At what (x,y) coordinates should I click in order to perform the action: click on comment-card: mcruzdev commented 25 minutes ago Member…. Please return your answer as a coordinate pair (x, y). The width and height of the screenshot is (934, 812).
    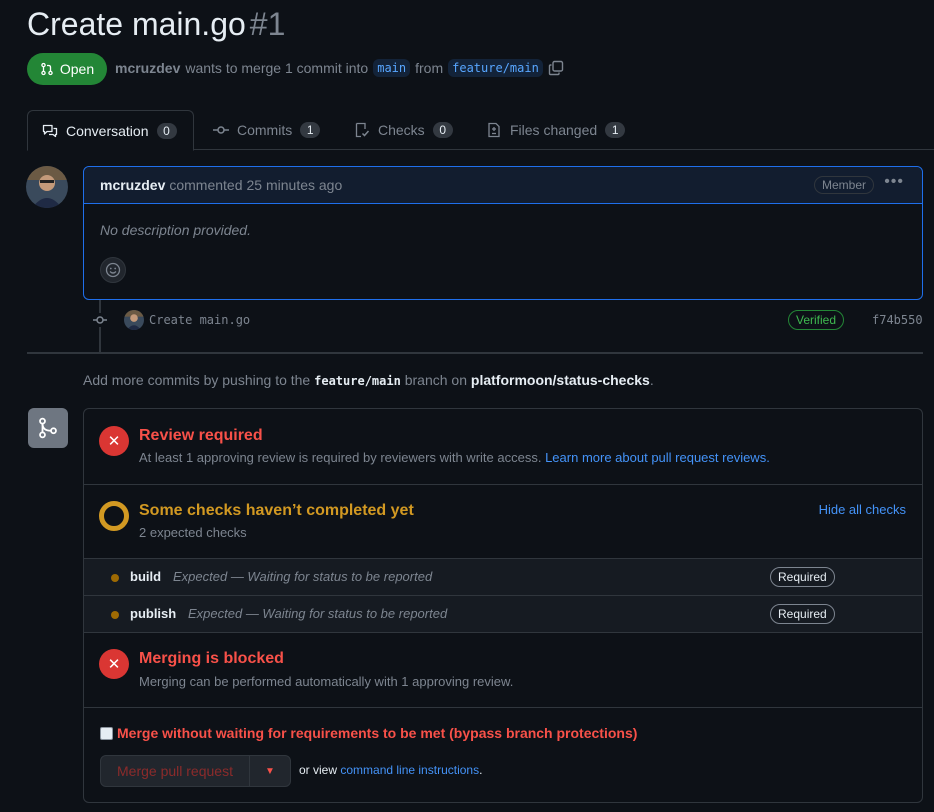
    Looking at the image, I should click on (503, 233).